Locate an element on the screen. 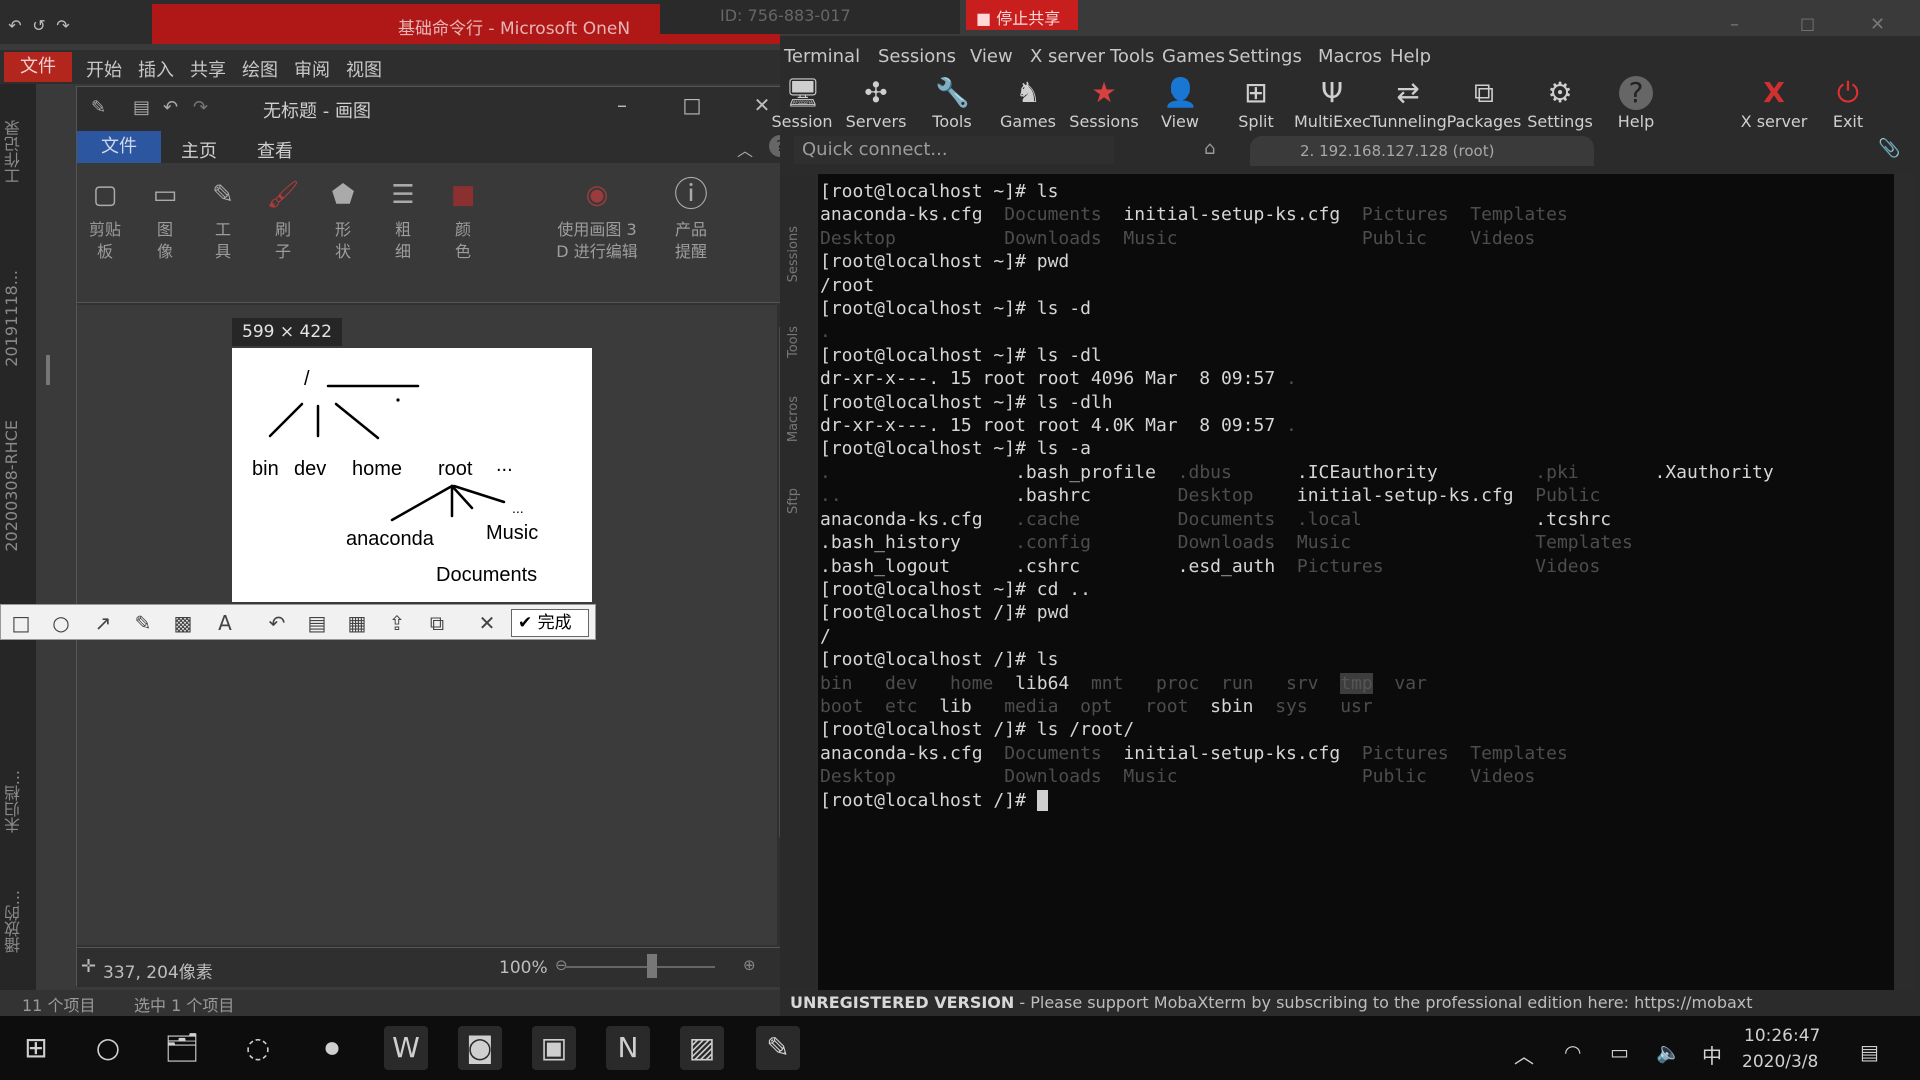 The height and width of the screenshot is (1080, 1920). toolbar-servers: ✣ Servers is located at coordinates (876, 103).